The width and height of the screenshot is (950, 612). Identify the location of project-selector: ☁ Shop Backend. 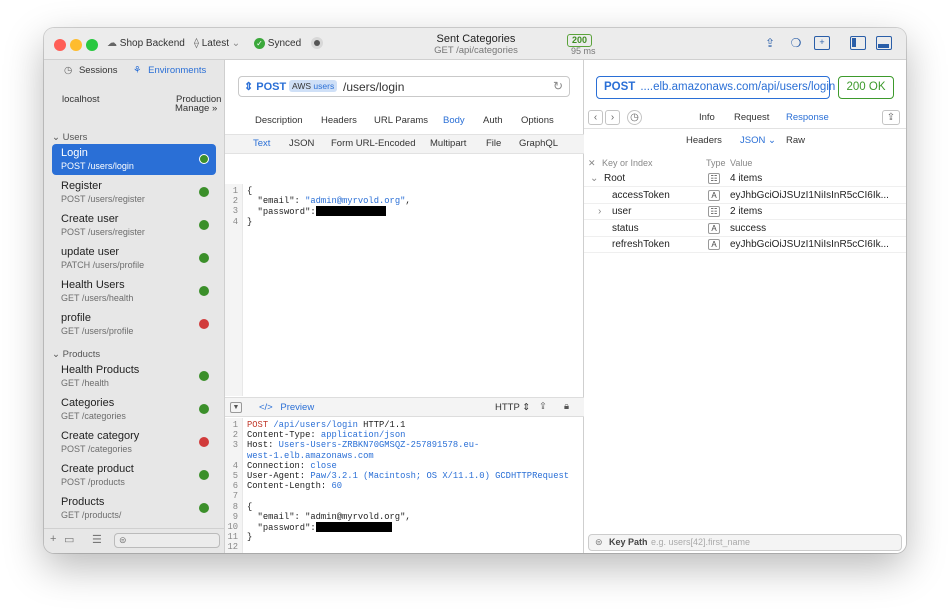
(146, 43).